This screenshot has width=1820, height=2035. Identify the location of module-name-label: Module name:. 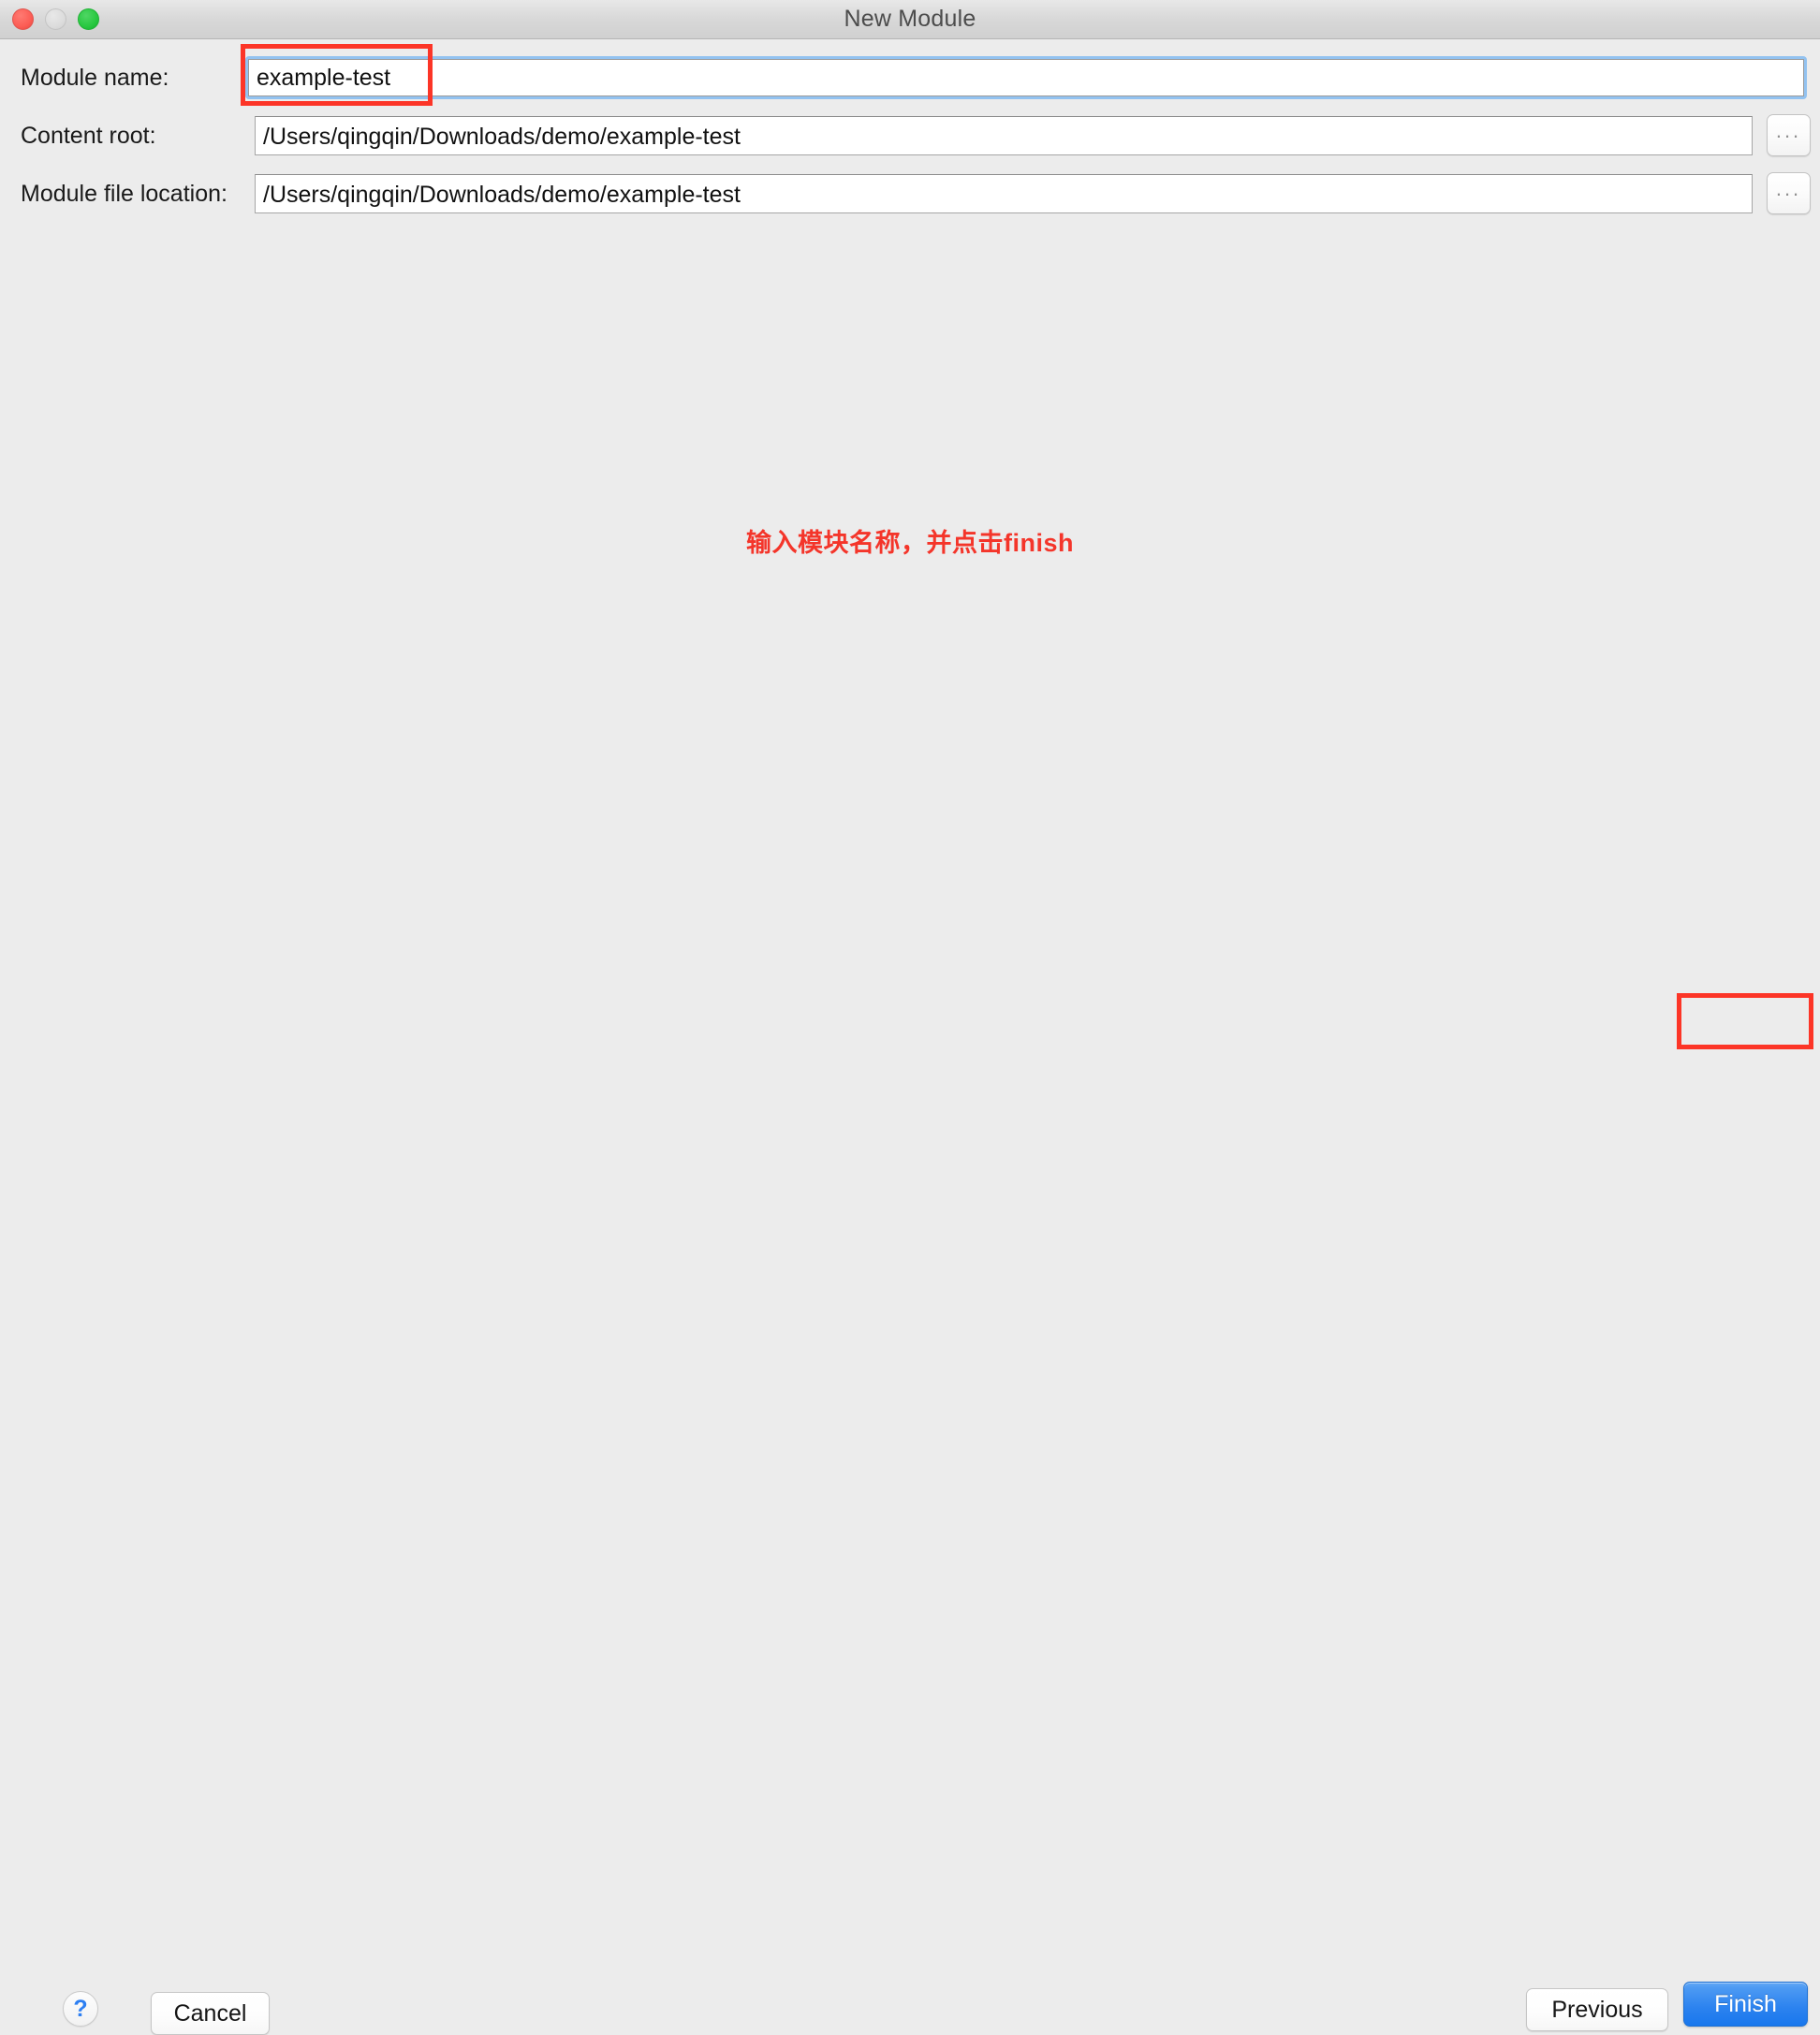
(95, 78).